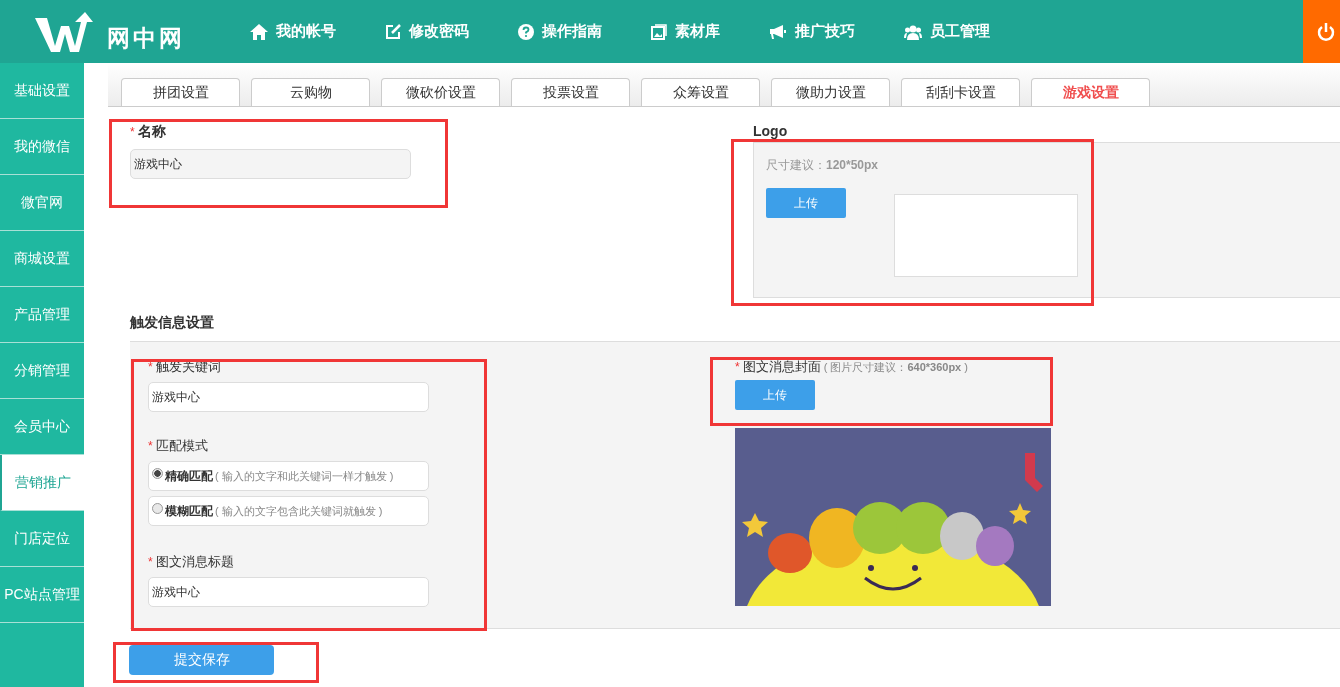 The height and width of the screenshot is (687, 1340). Describe the element at coordinates (181, 446) in the screenshot. I see `field-label: 匹配模式` at that location.